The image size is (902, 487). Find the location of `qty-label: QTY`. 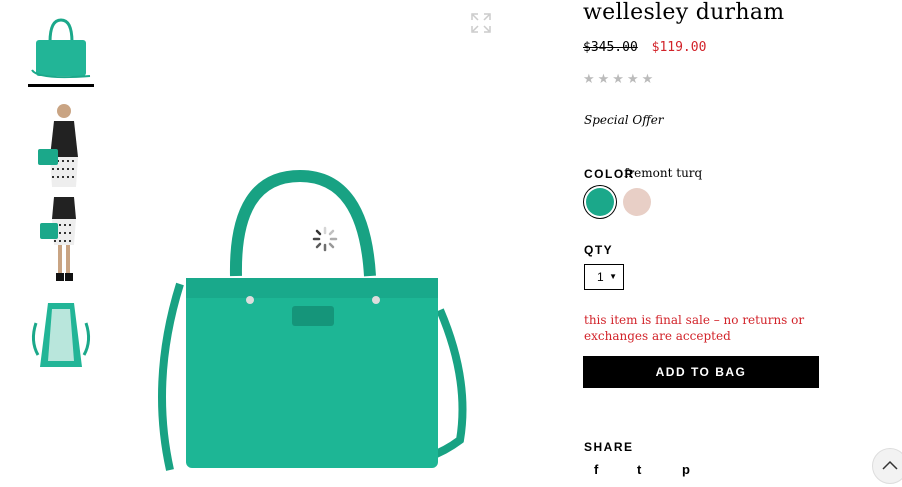

qty-label: QTY is located at coordinates (599, 250).